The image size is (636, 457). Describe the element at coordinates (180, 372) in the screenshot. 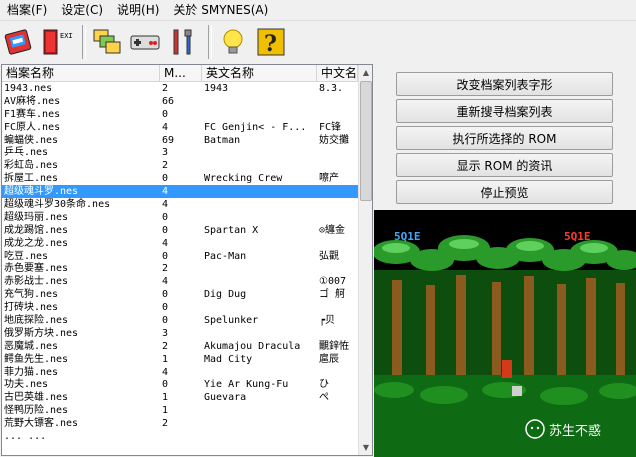

I see `table-row: 菲力猫.nes 4` at that location.